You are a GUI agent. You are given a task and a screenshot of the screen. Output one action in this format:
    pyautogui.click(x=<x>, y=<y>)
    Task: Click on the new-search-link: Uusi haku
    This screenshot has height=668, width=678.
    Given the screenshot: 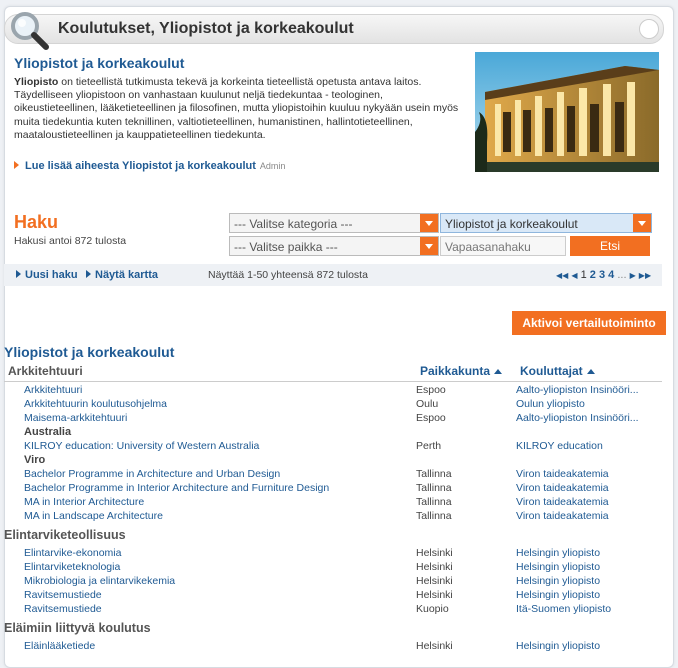 What is the action you would take?
    pyautogui.click(x=47, y=275)
    